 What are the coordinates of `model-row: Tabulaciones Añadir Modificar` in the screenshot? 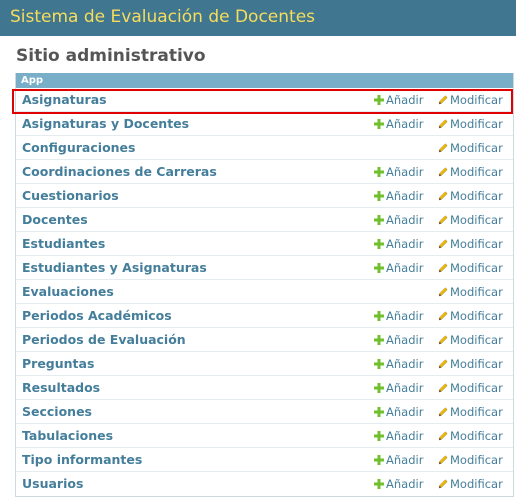 It's located at (264, 436).